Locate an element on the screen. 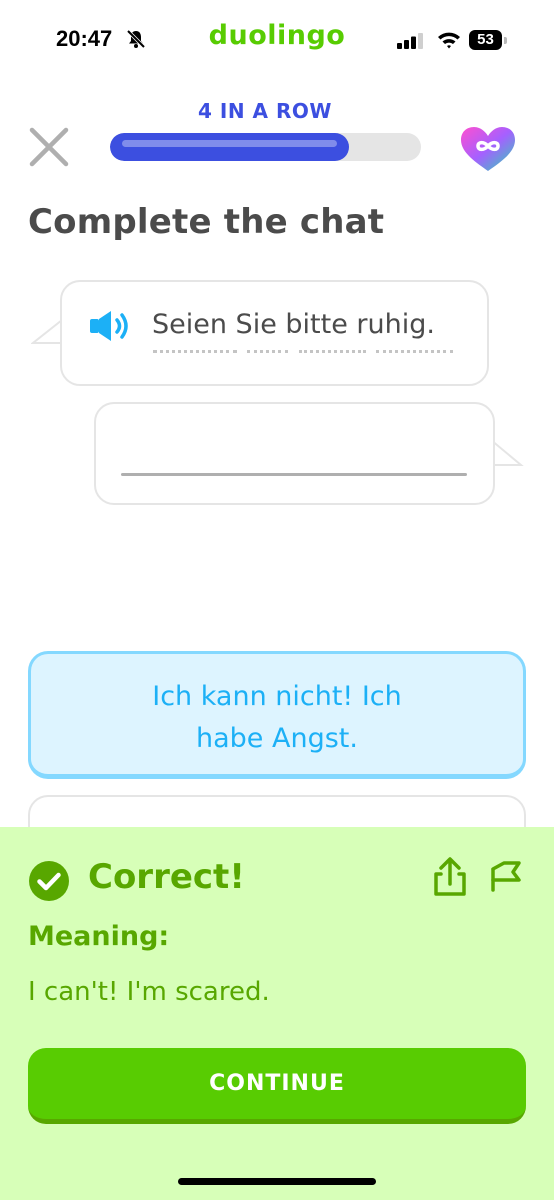 Image resolution: width=554 pixels, height=1200 pixels. progress-shine is located at coordinates (229, 143).